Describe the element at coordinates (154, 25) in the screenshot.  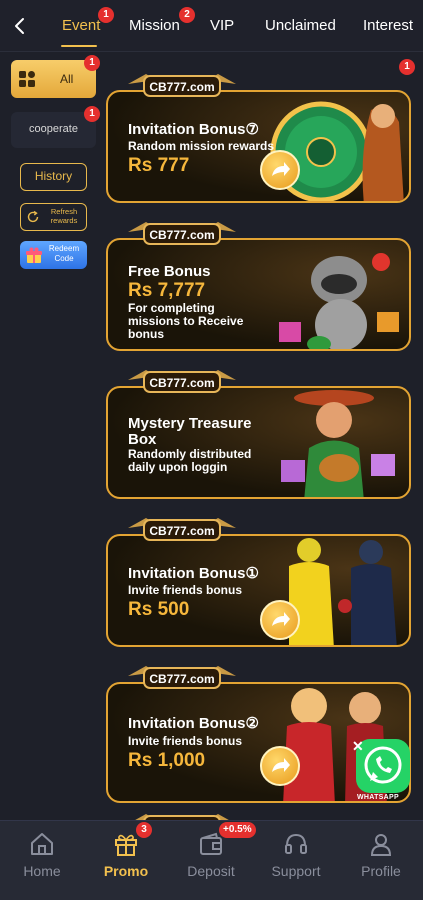
I see `tab-mission: Mission` at that location.